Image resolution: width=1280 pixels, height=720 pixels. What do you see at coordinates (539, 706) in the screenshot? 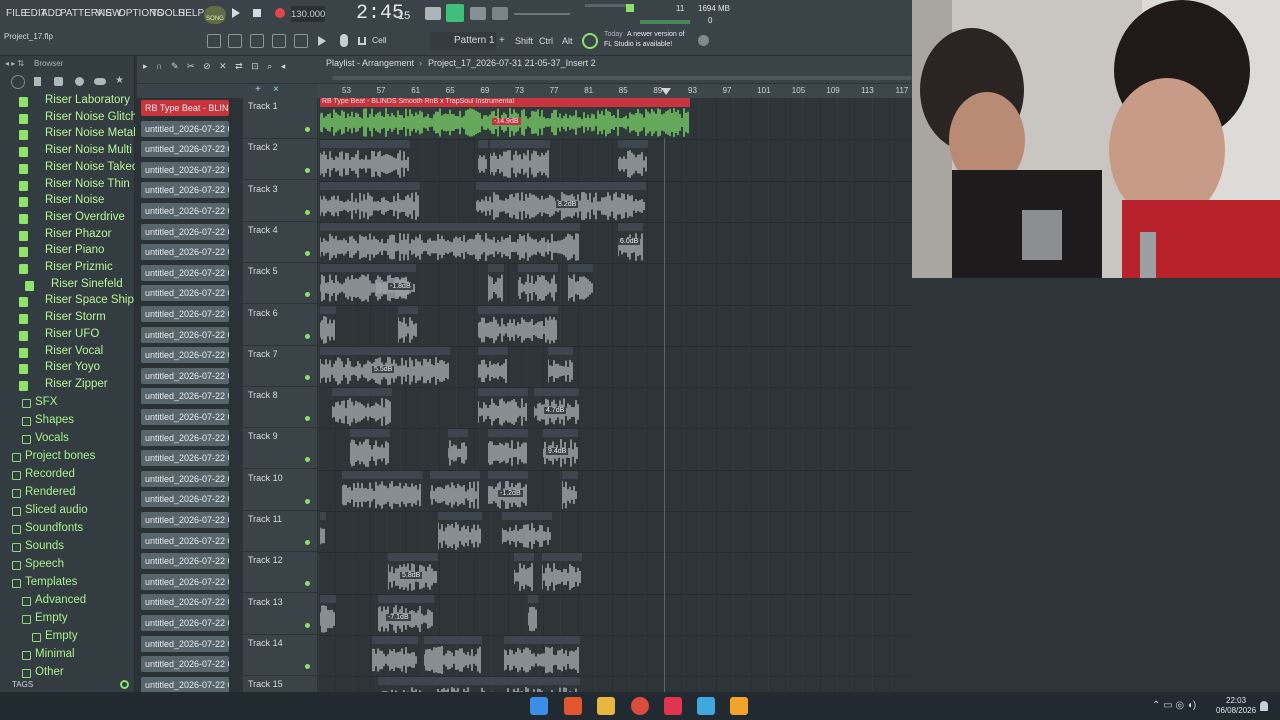
I see `windows-start-icon` at bounding box center [539, 706].